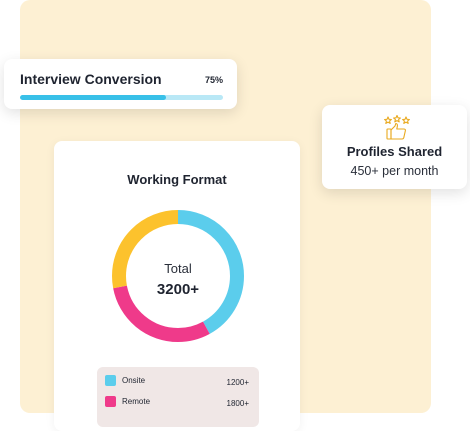 Image resolution: width=470 pixels, height=431 pixels. Describe the element at coordinates (178, 289) in the screenshot. I see `donut-center-value: 3200+` at that location.